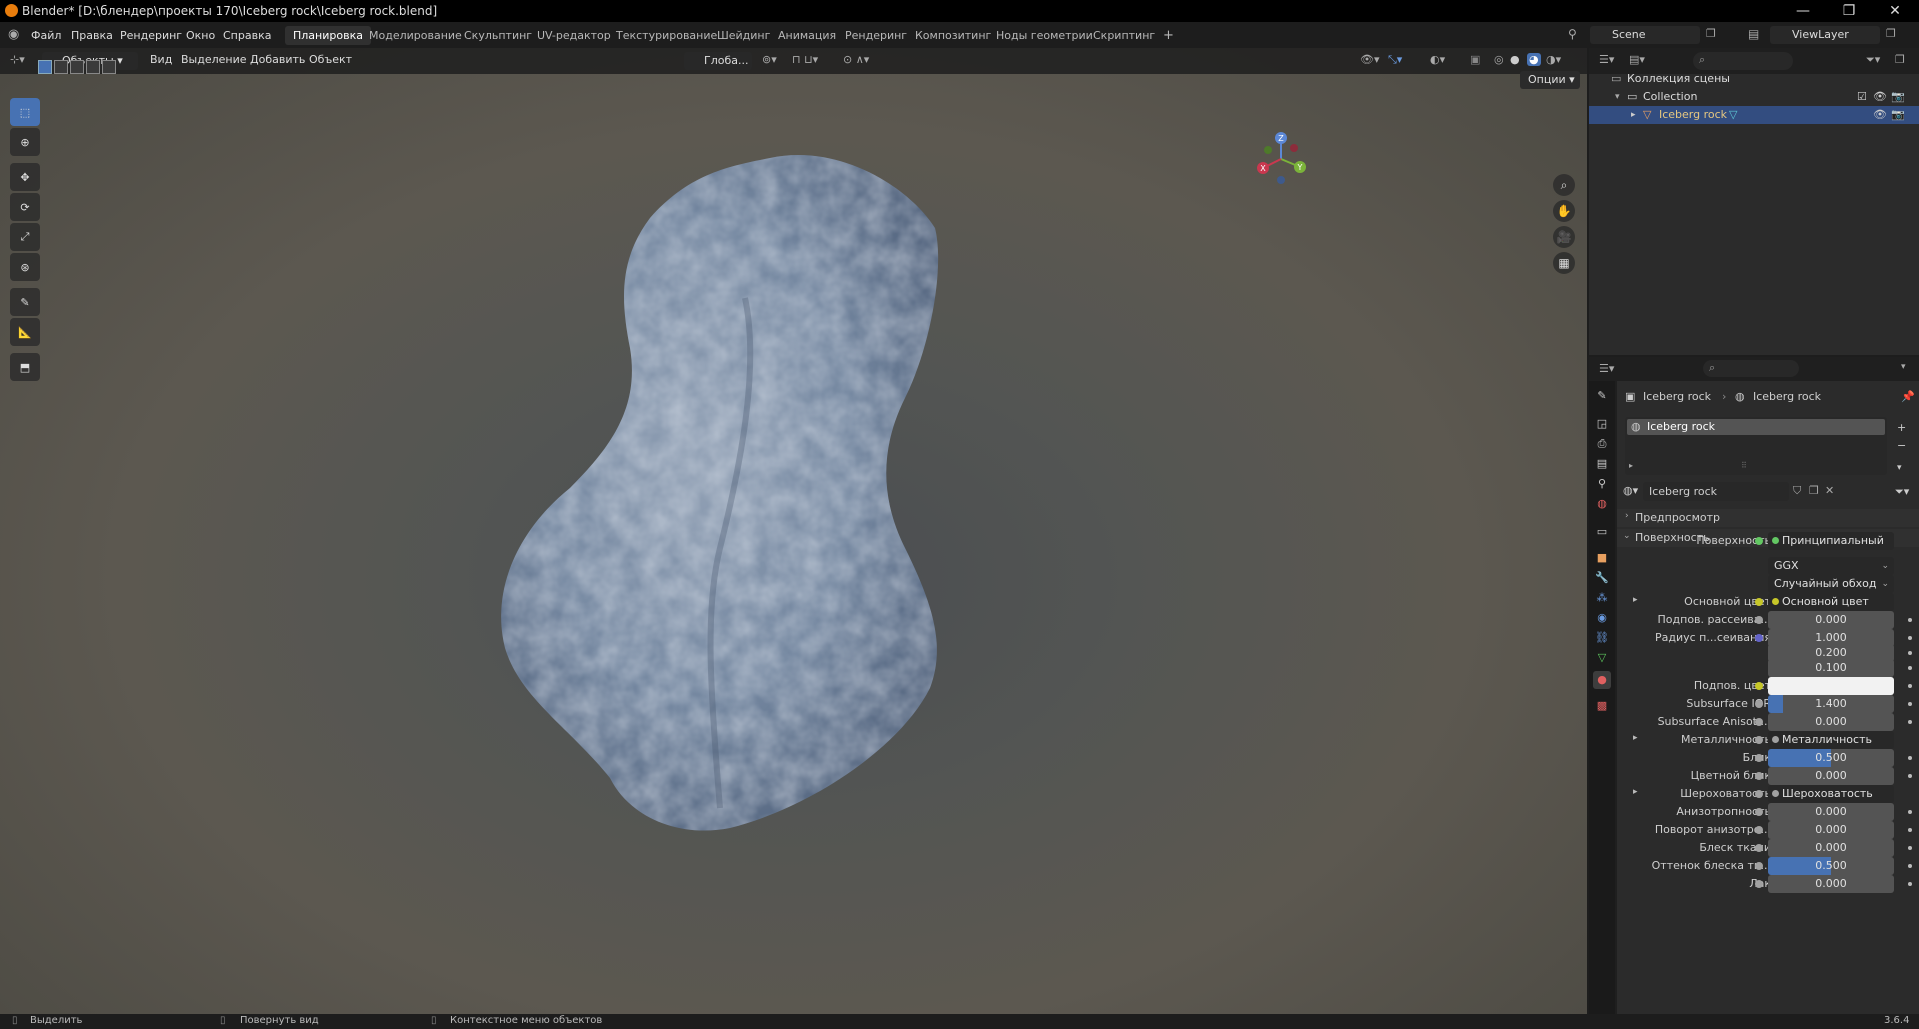 This screenshot has height=1029, width=1919. What do you see at coordinates (1602, 706) in the screenshot?
I see `texture-tab-icon: ▩` at bounding box center [1602, 706].